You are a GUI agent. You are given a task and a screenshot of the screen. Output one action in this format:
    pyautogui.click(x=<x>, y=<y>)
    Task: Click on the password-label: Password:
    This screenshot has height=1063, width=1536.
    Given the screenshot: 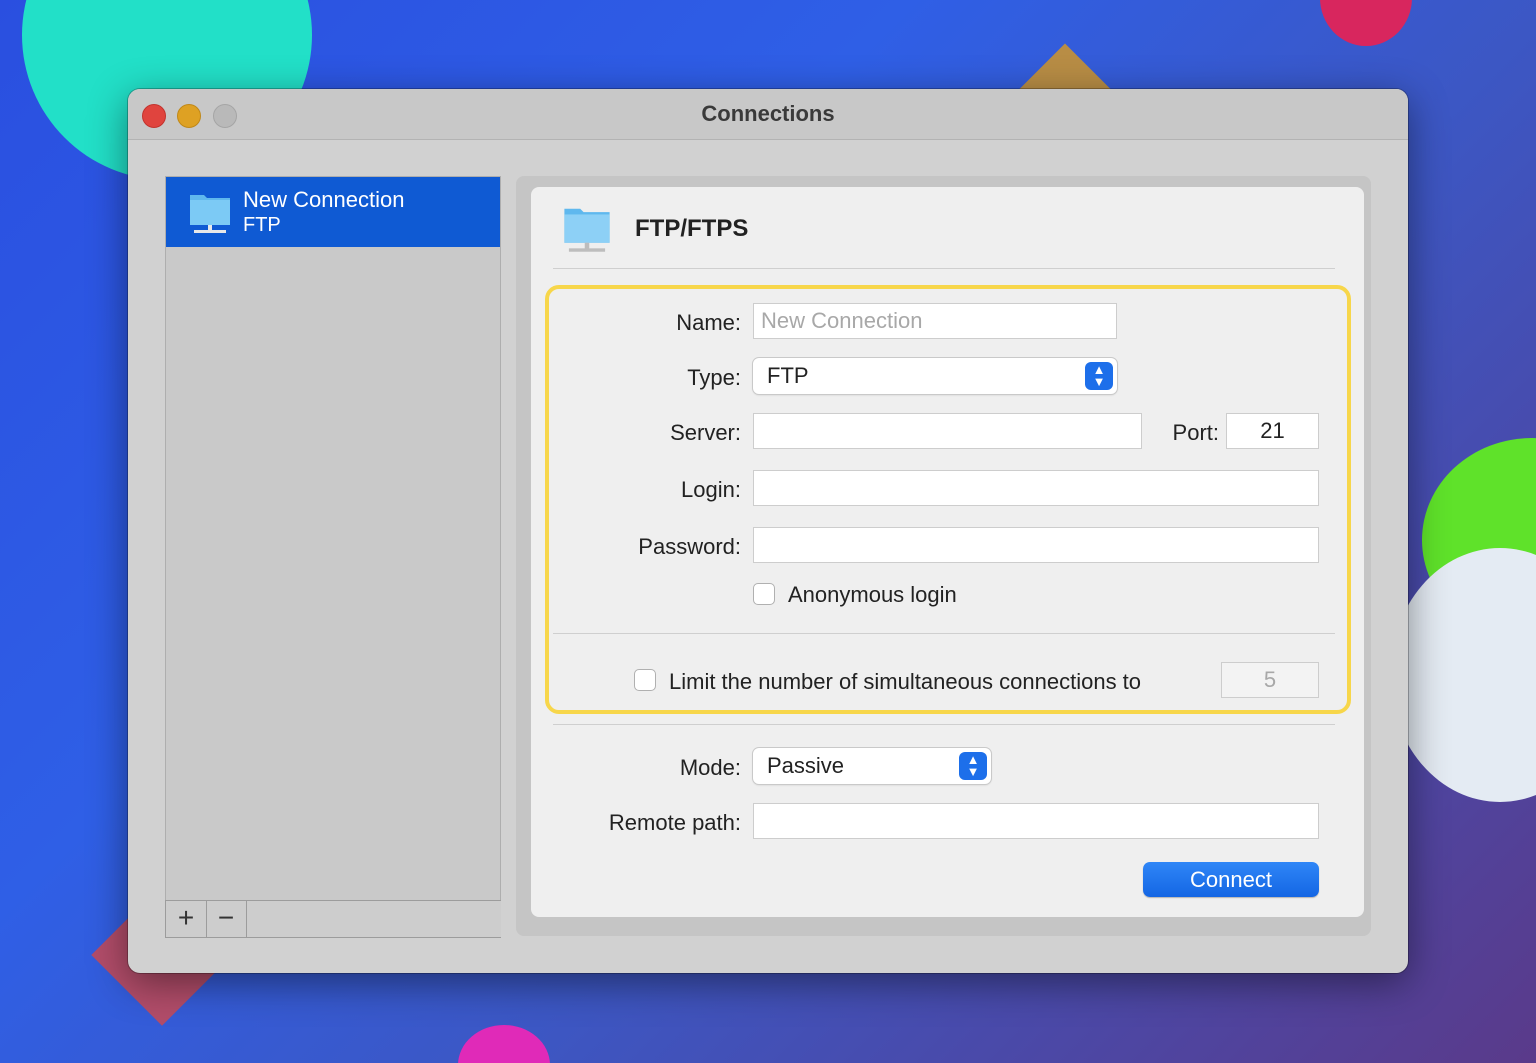 What is the action you would take?
    pyautogui.click(x=689, y=546)
    